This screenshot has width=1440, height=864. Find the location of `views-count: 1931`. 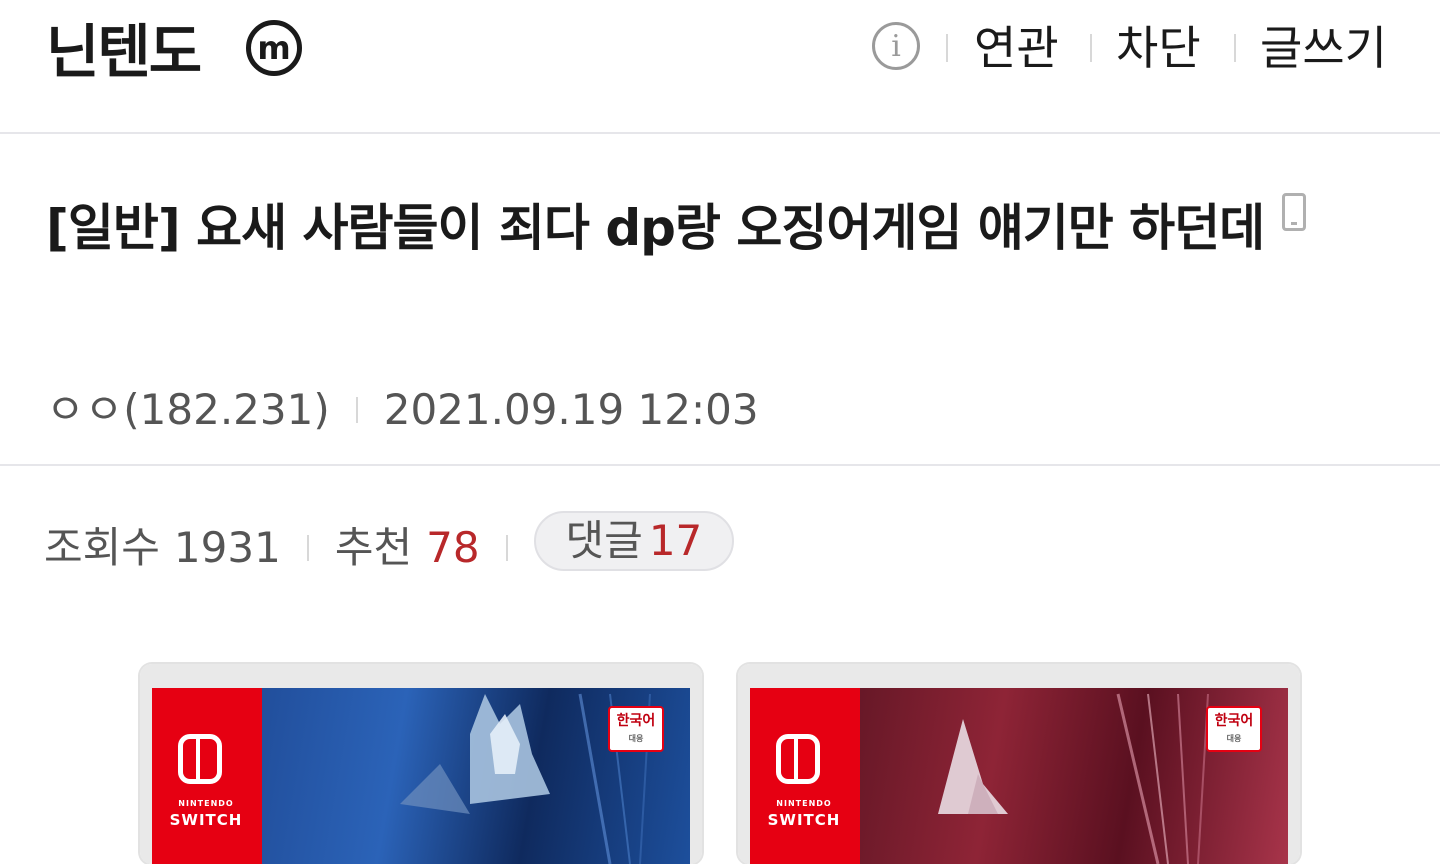

views-count: 1931 is located at coordinates (227, 547).